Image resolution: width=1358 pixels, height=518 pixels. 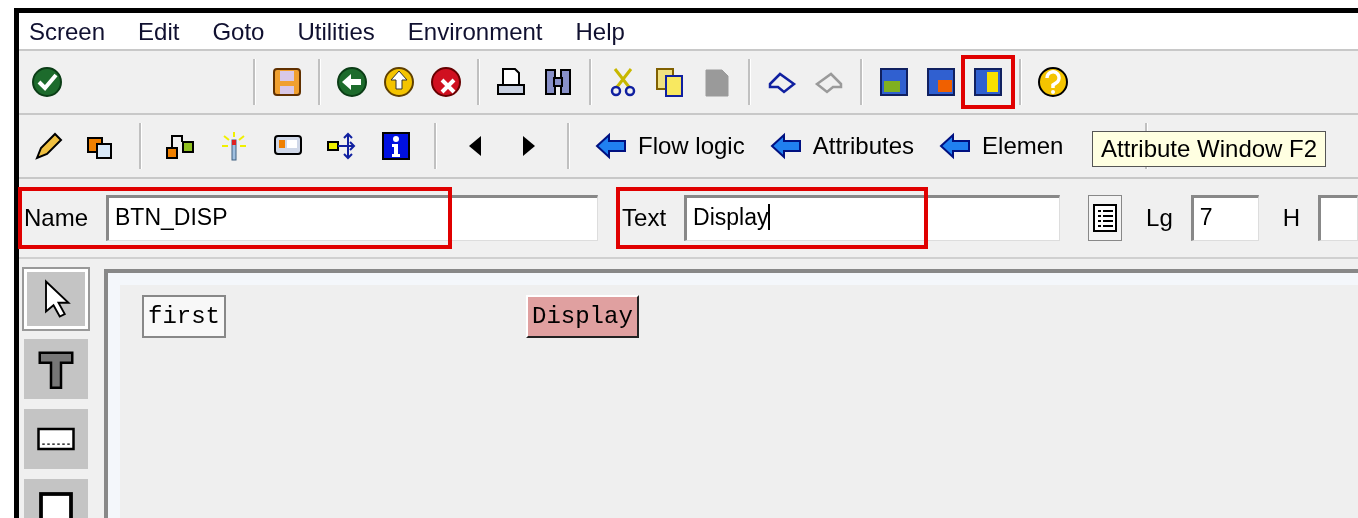 What do you see at coordinates (56, 218) in the screenshot?
I see `field-label: Name` at bounding box center [56, 218].